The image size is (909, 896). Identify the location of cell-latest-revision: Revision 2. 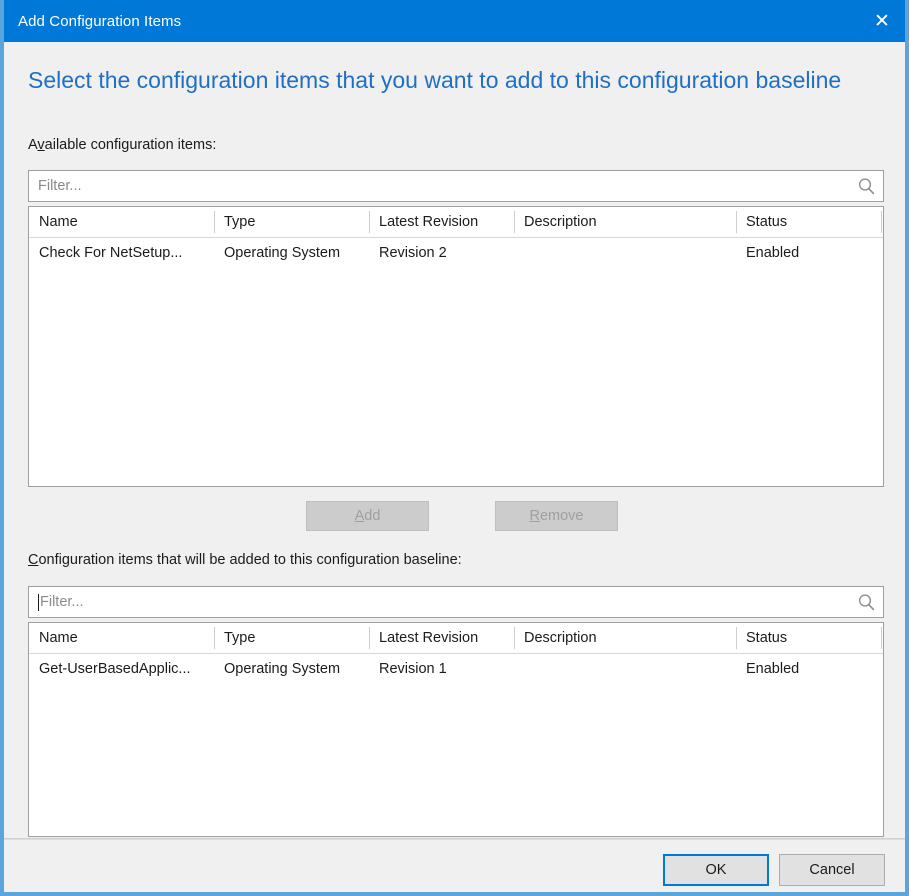
(413, 253).